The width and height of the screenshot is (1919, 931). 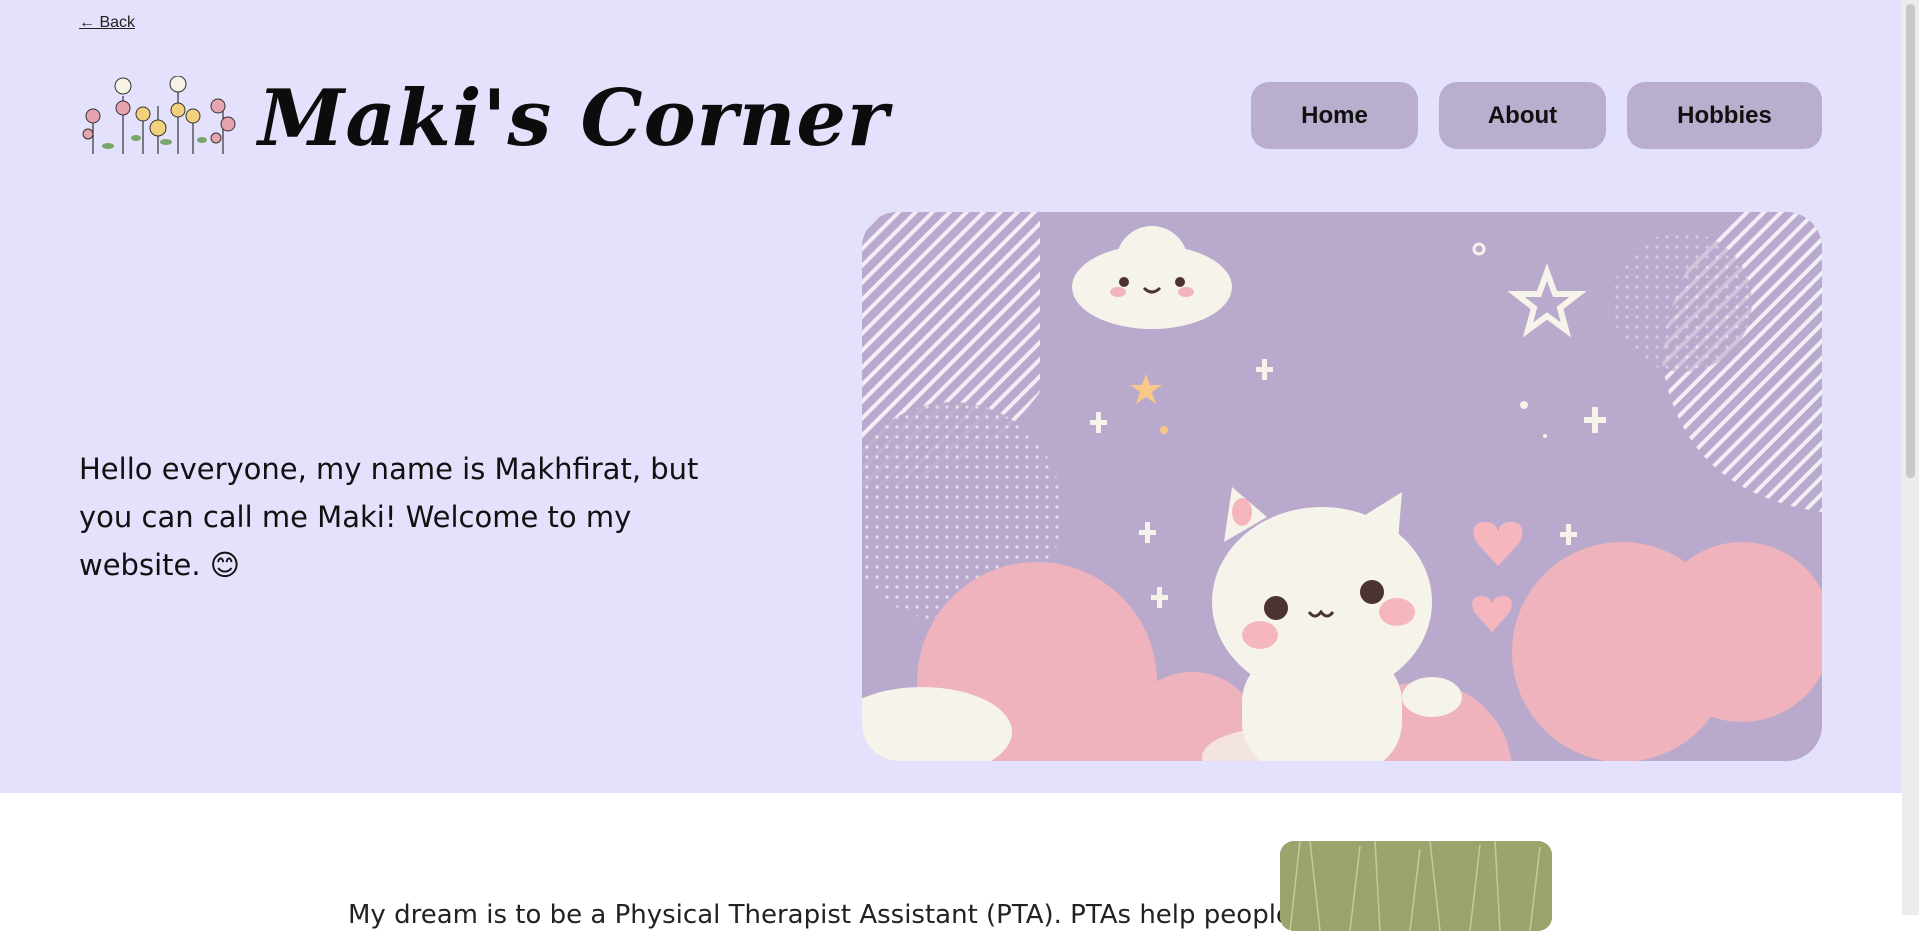 What do you see at coordinates (1910, 241) in the screenshot?
I see `scrollbar-thumb` at bounding box center [1910, 241].